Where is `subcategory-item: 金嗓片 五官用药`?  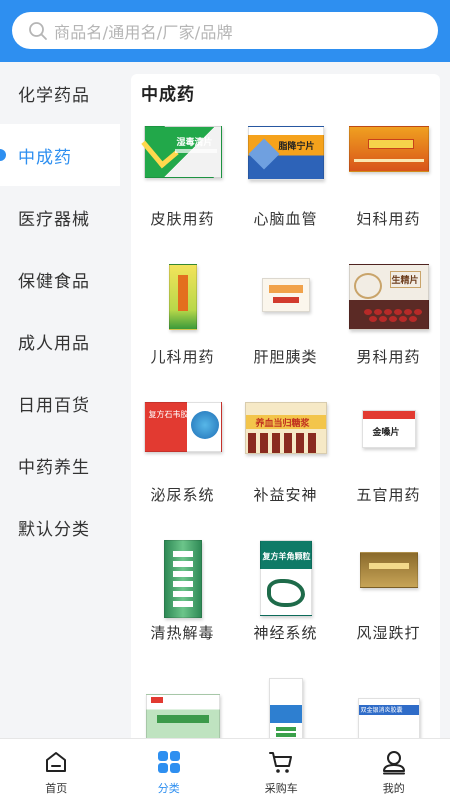
subcategory-item: 金嗓片 五官用药 is located at coordinates (388, 461).